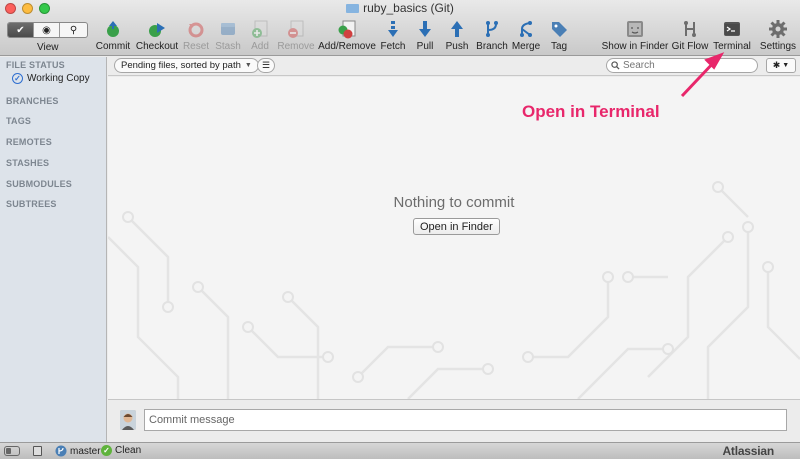 The height and width of the screenshot is (459, 800). What do you see at coordinates (85, 451) in the screenshot?
I see `branch-name: master` at bounding box center [85, 451].